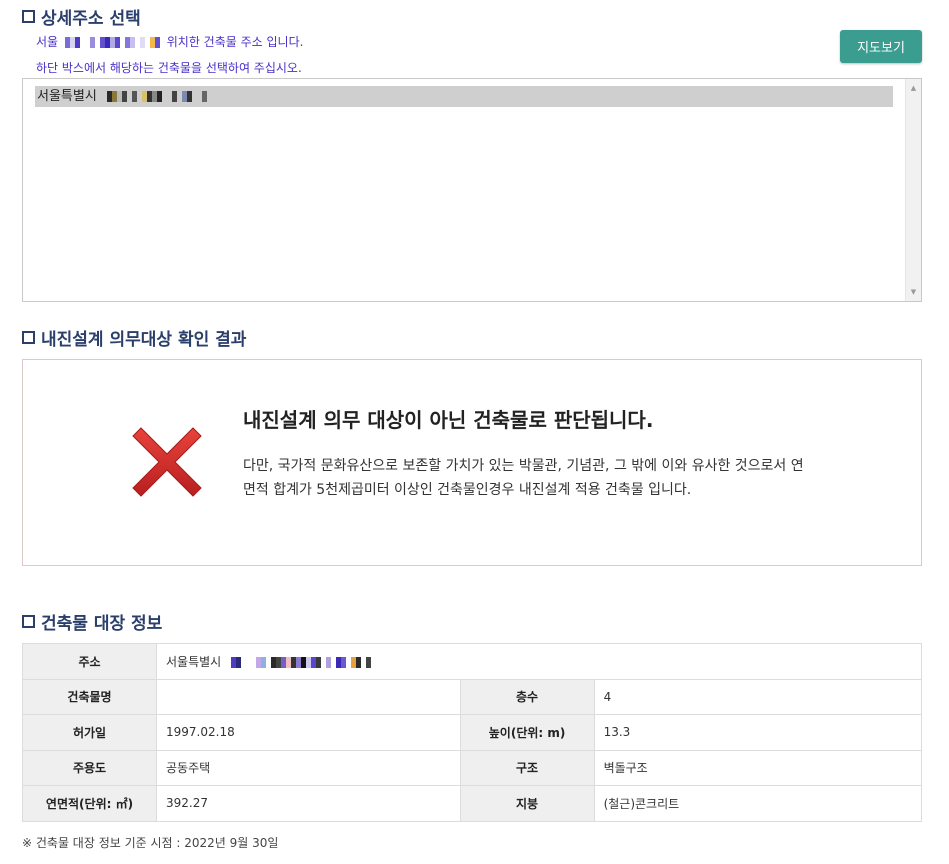  I want to click on table-row: 허가일 1997.02.18 높이(단위: m) 13.3, so click(472, 732).